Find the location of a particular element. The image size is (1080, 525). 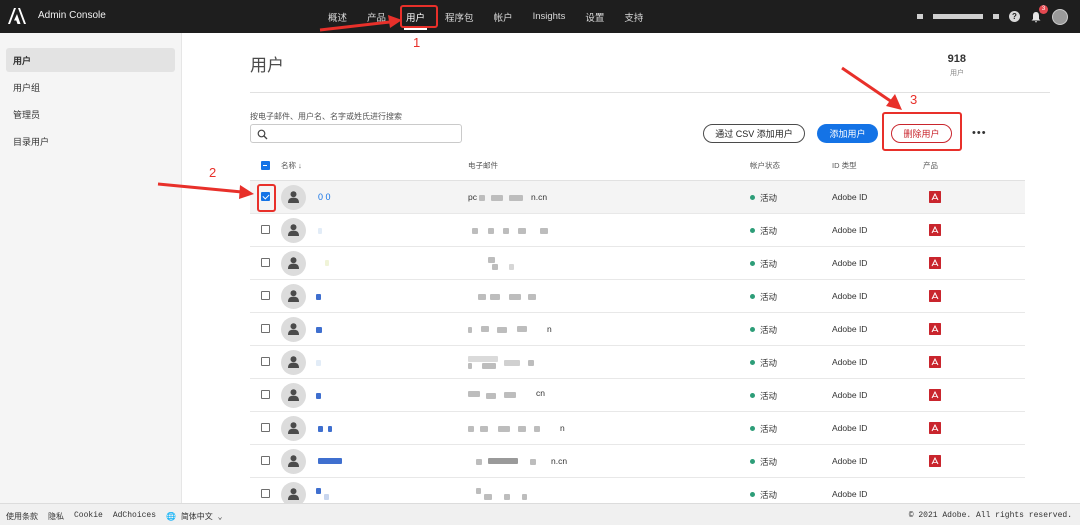

org-dropdown is located at coordinates (996, 16).